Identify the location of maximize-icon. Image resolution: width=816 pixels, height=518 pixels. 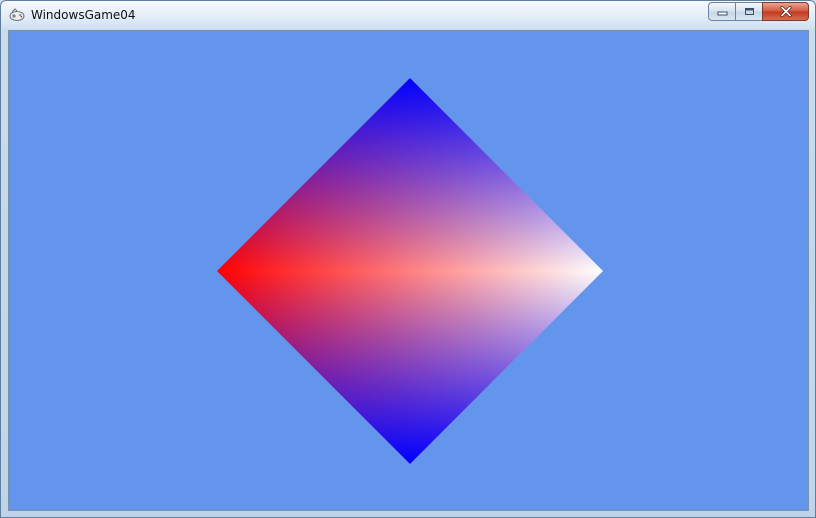
(749, 11).